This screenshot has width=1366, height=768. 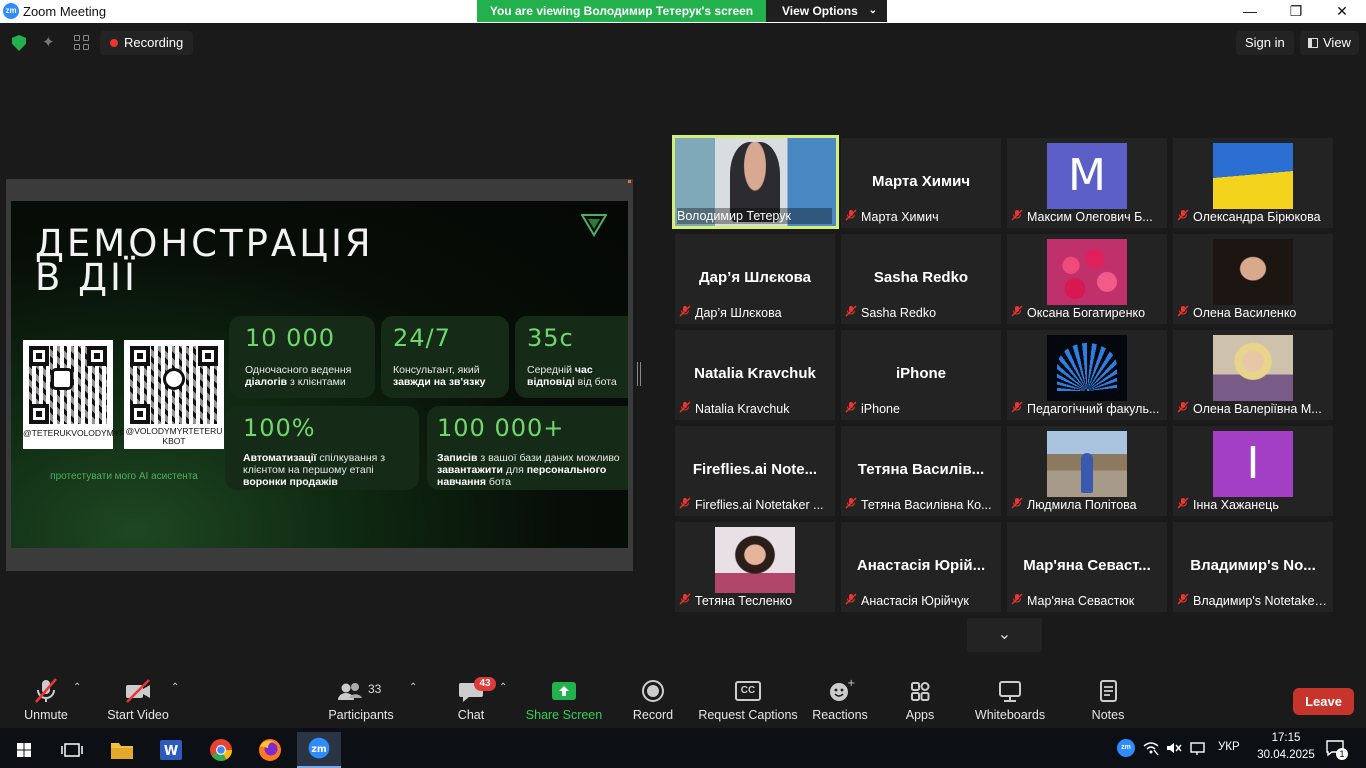 I want to click on microsoft-word-icon: W, so click(x=171, y=750).